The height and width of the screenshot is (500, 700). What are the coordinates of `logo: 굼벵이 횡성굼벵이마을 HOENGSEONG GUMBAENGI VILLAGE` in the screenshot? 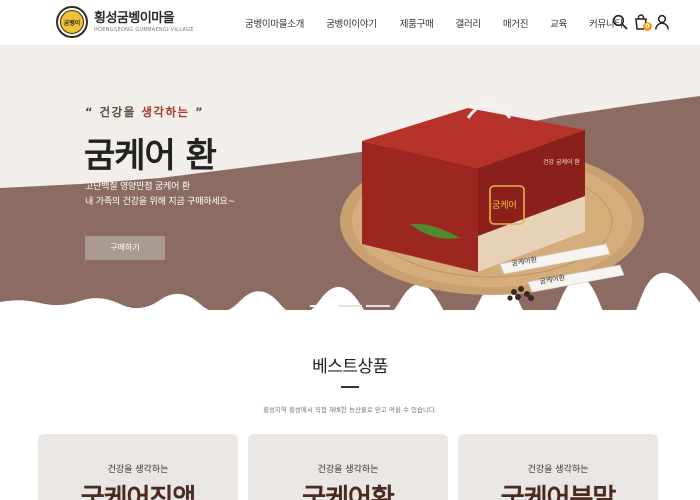 It's located at (125, 22).